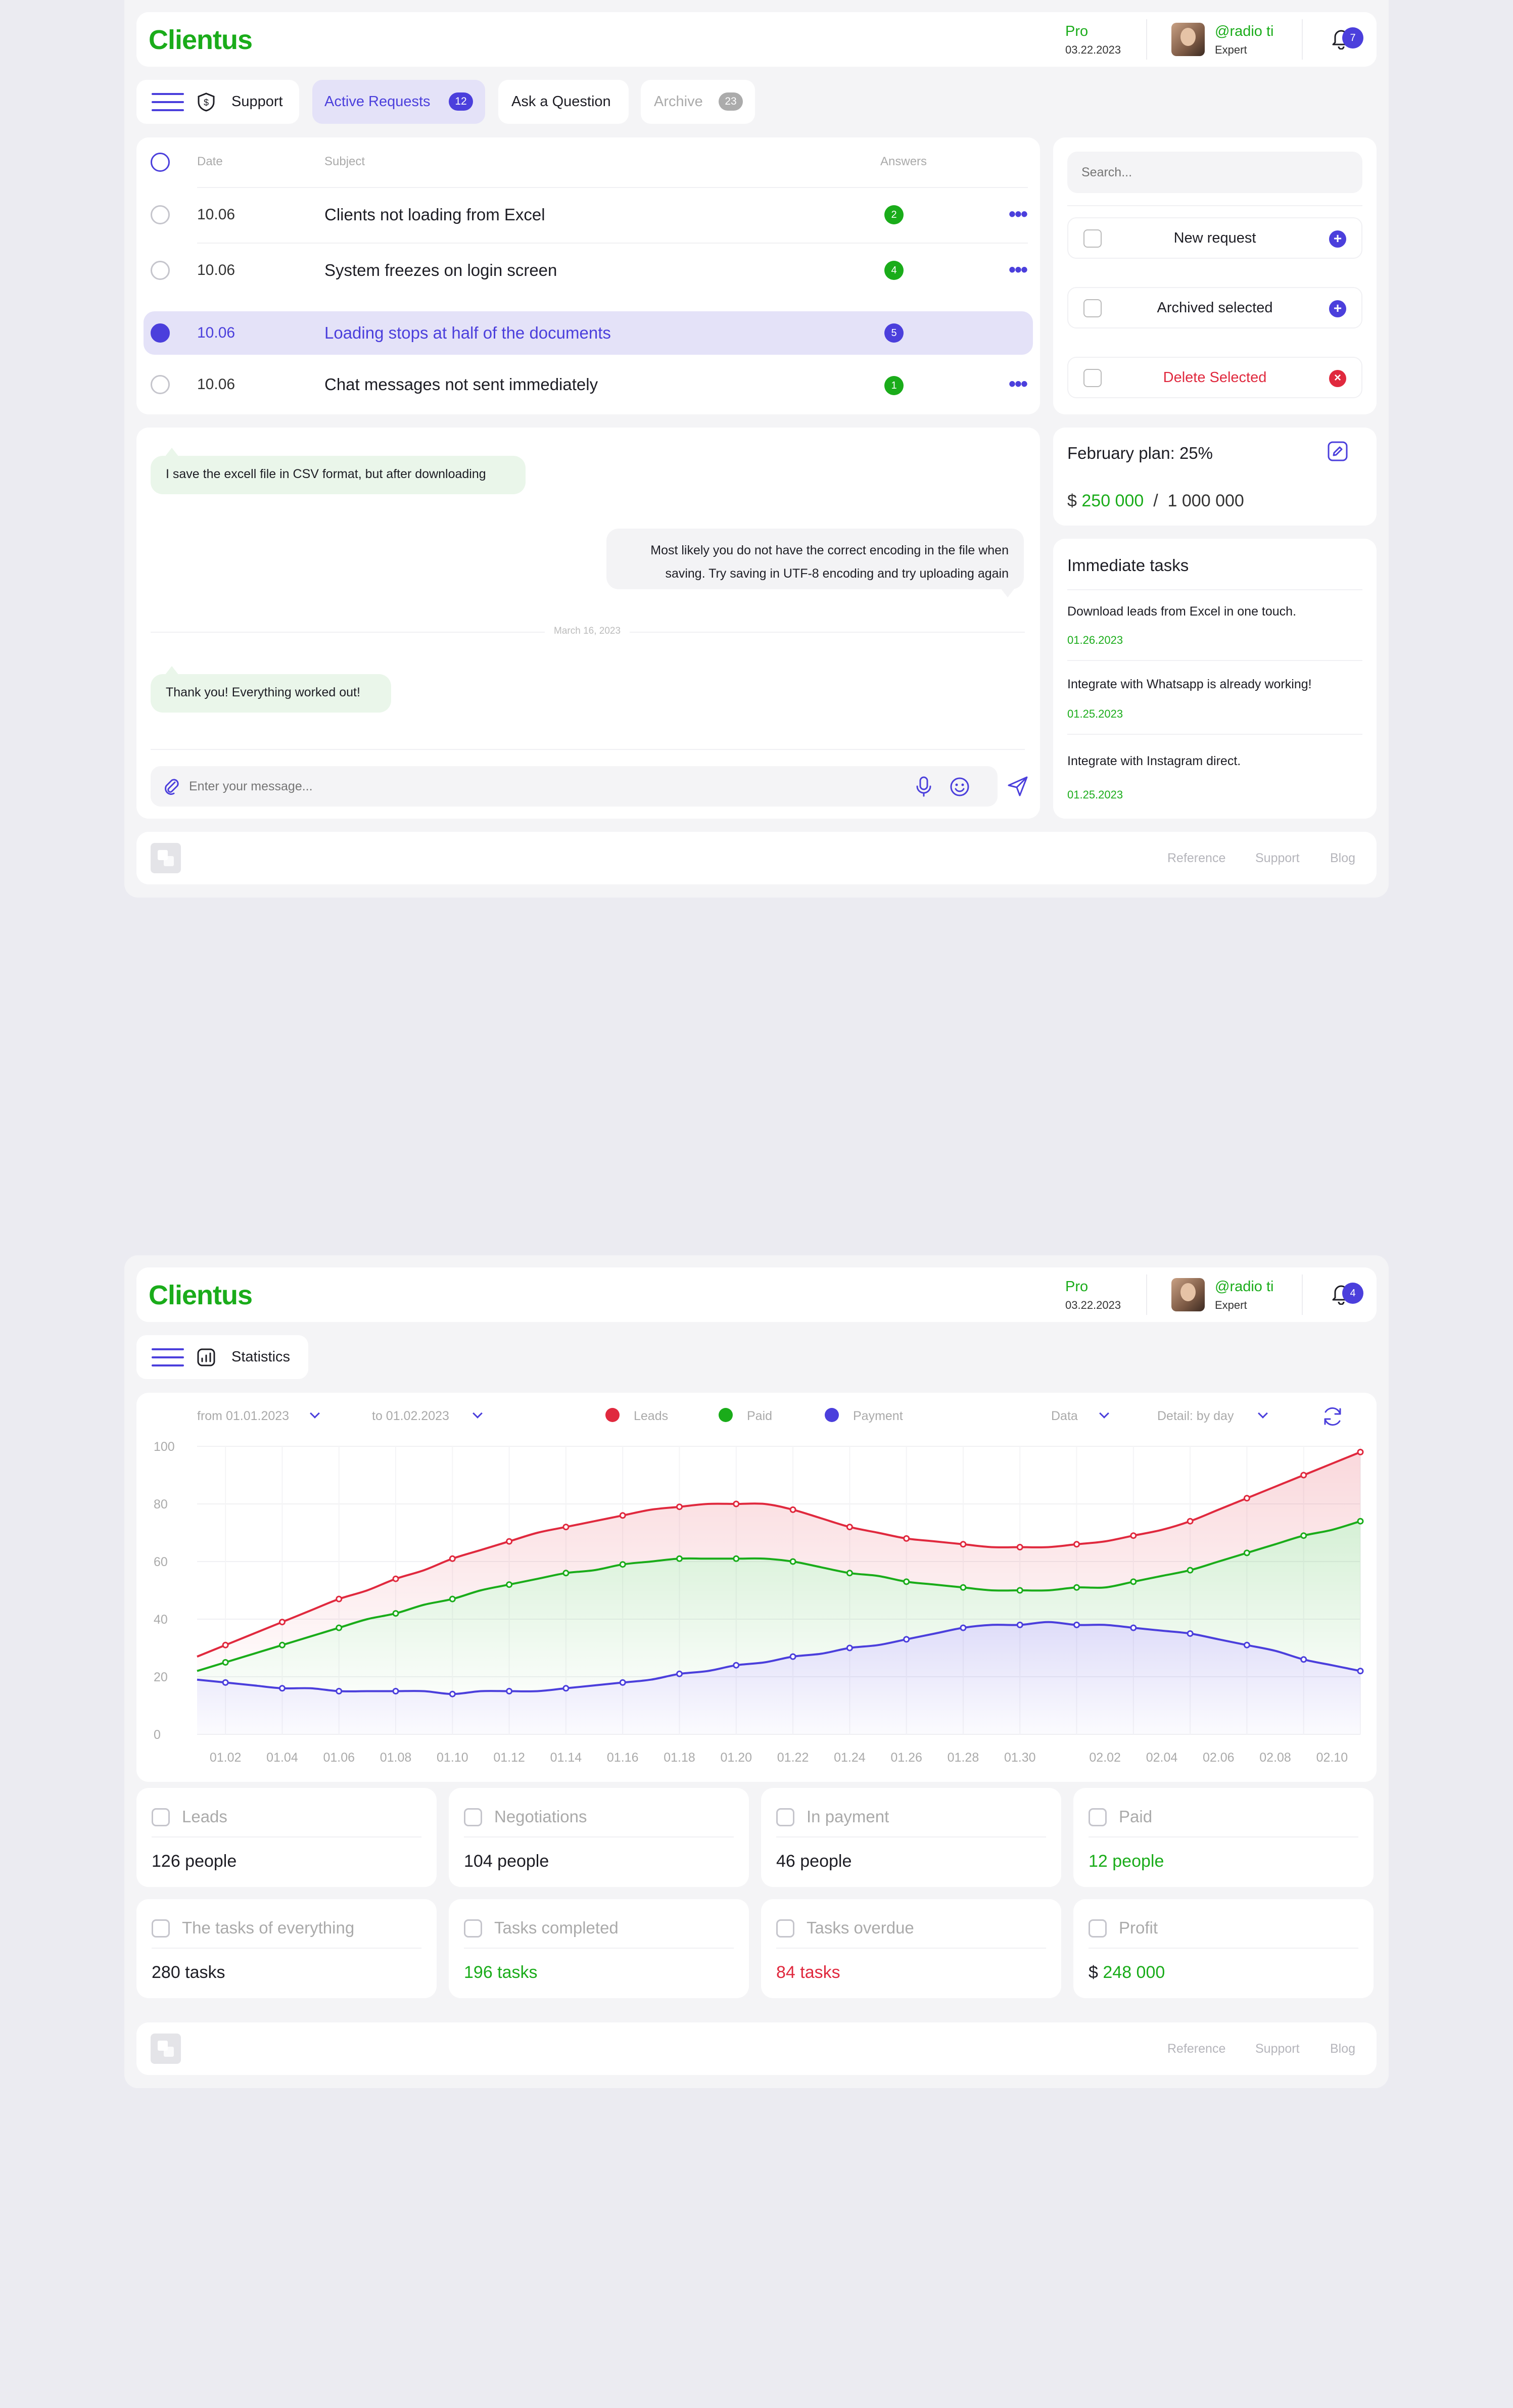 This screenshot has width=1513, height=2408. What do you see at coordinates (1214, 307) in the screenshot?
I see `archive-selected-button: Archived selected +` at bounding box center [1214, 307].